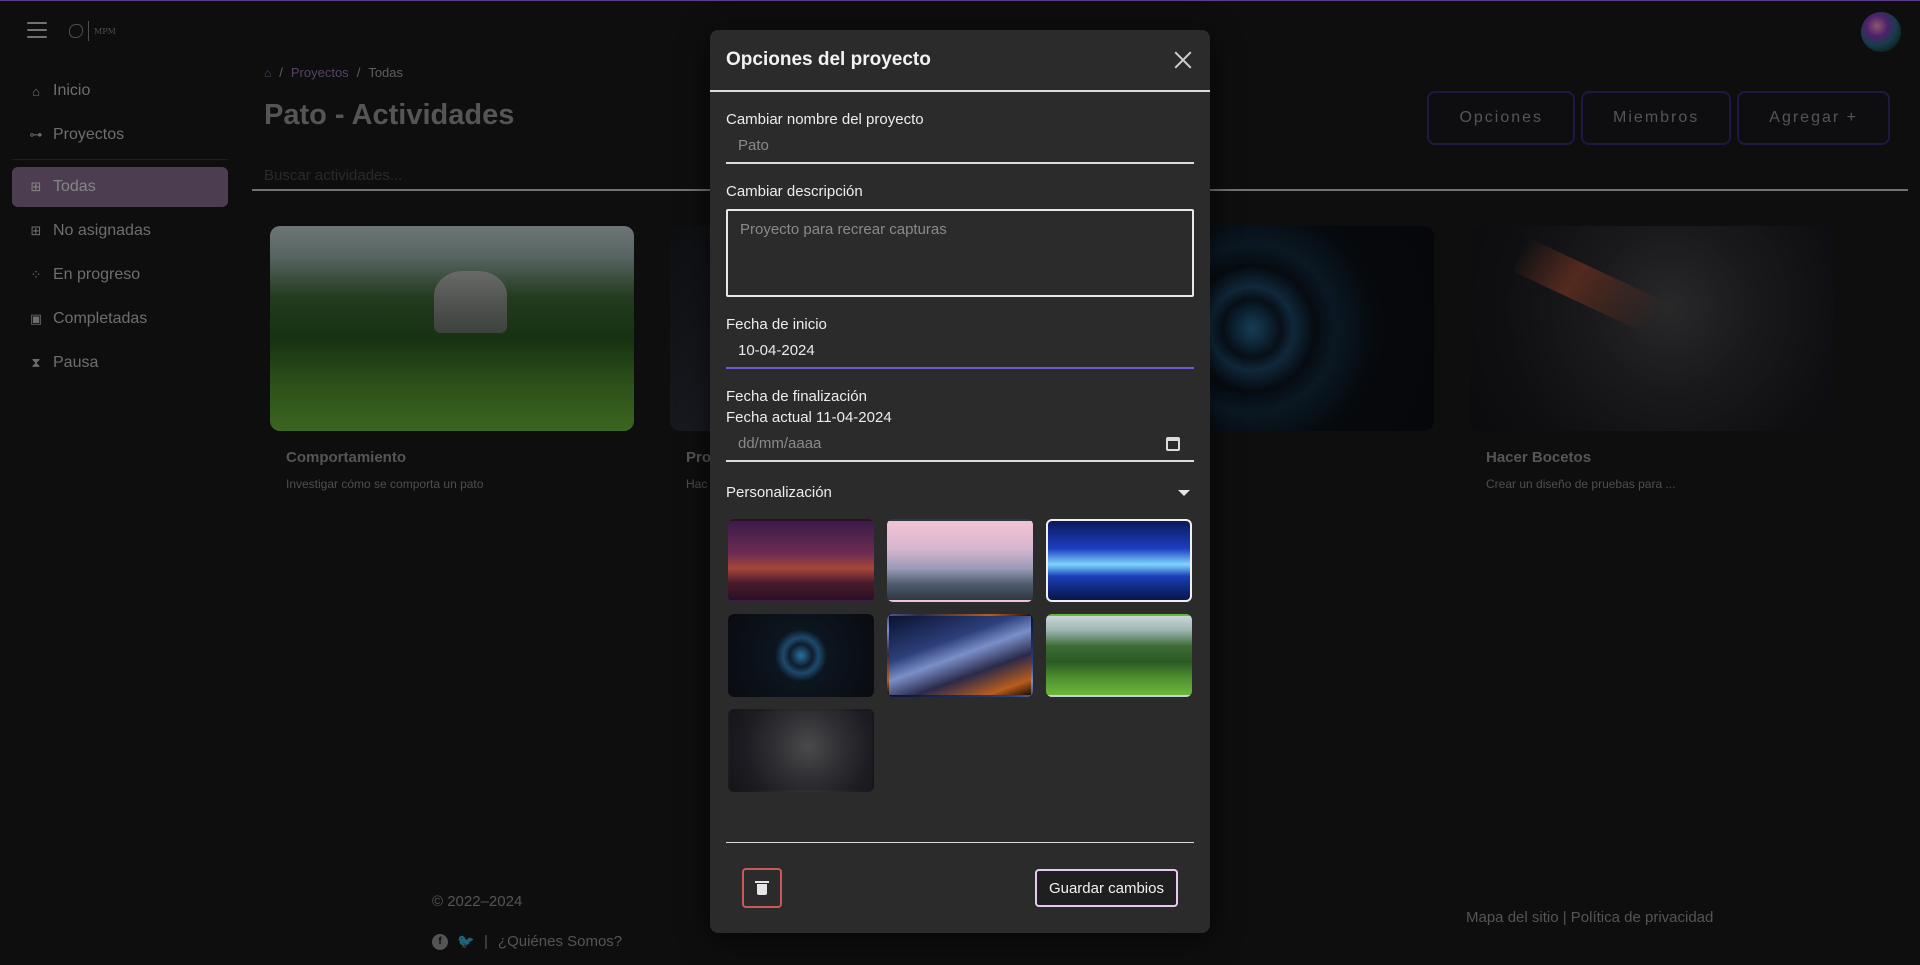 This screenshot has height=965, width=1920. I want to click on trash-icon, so click(762, 888).